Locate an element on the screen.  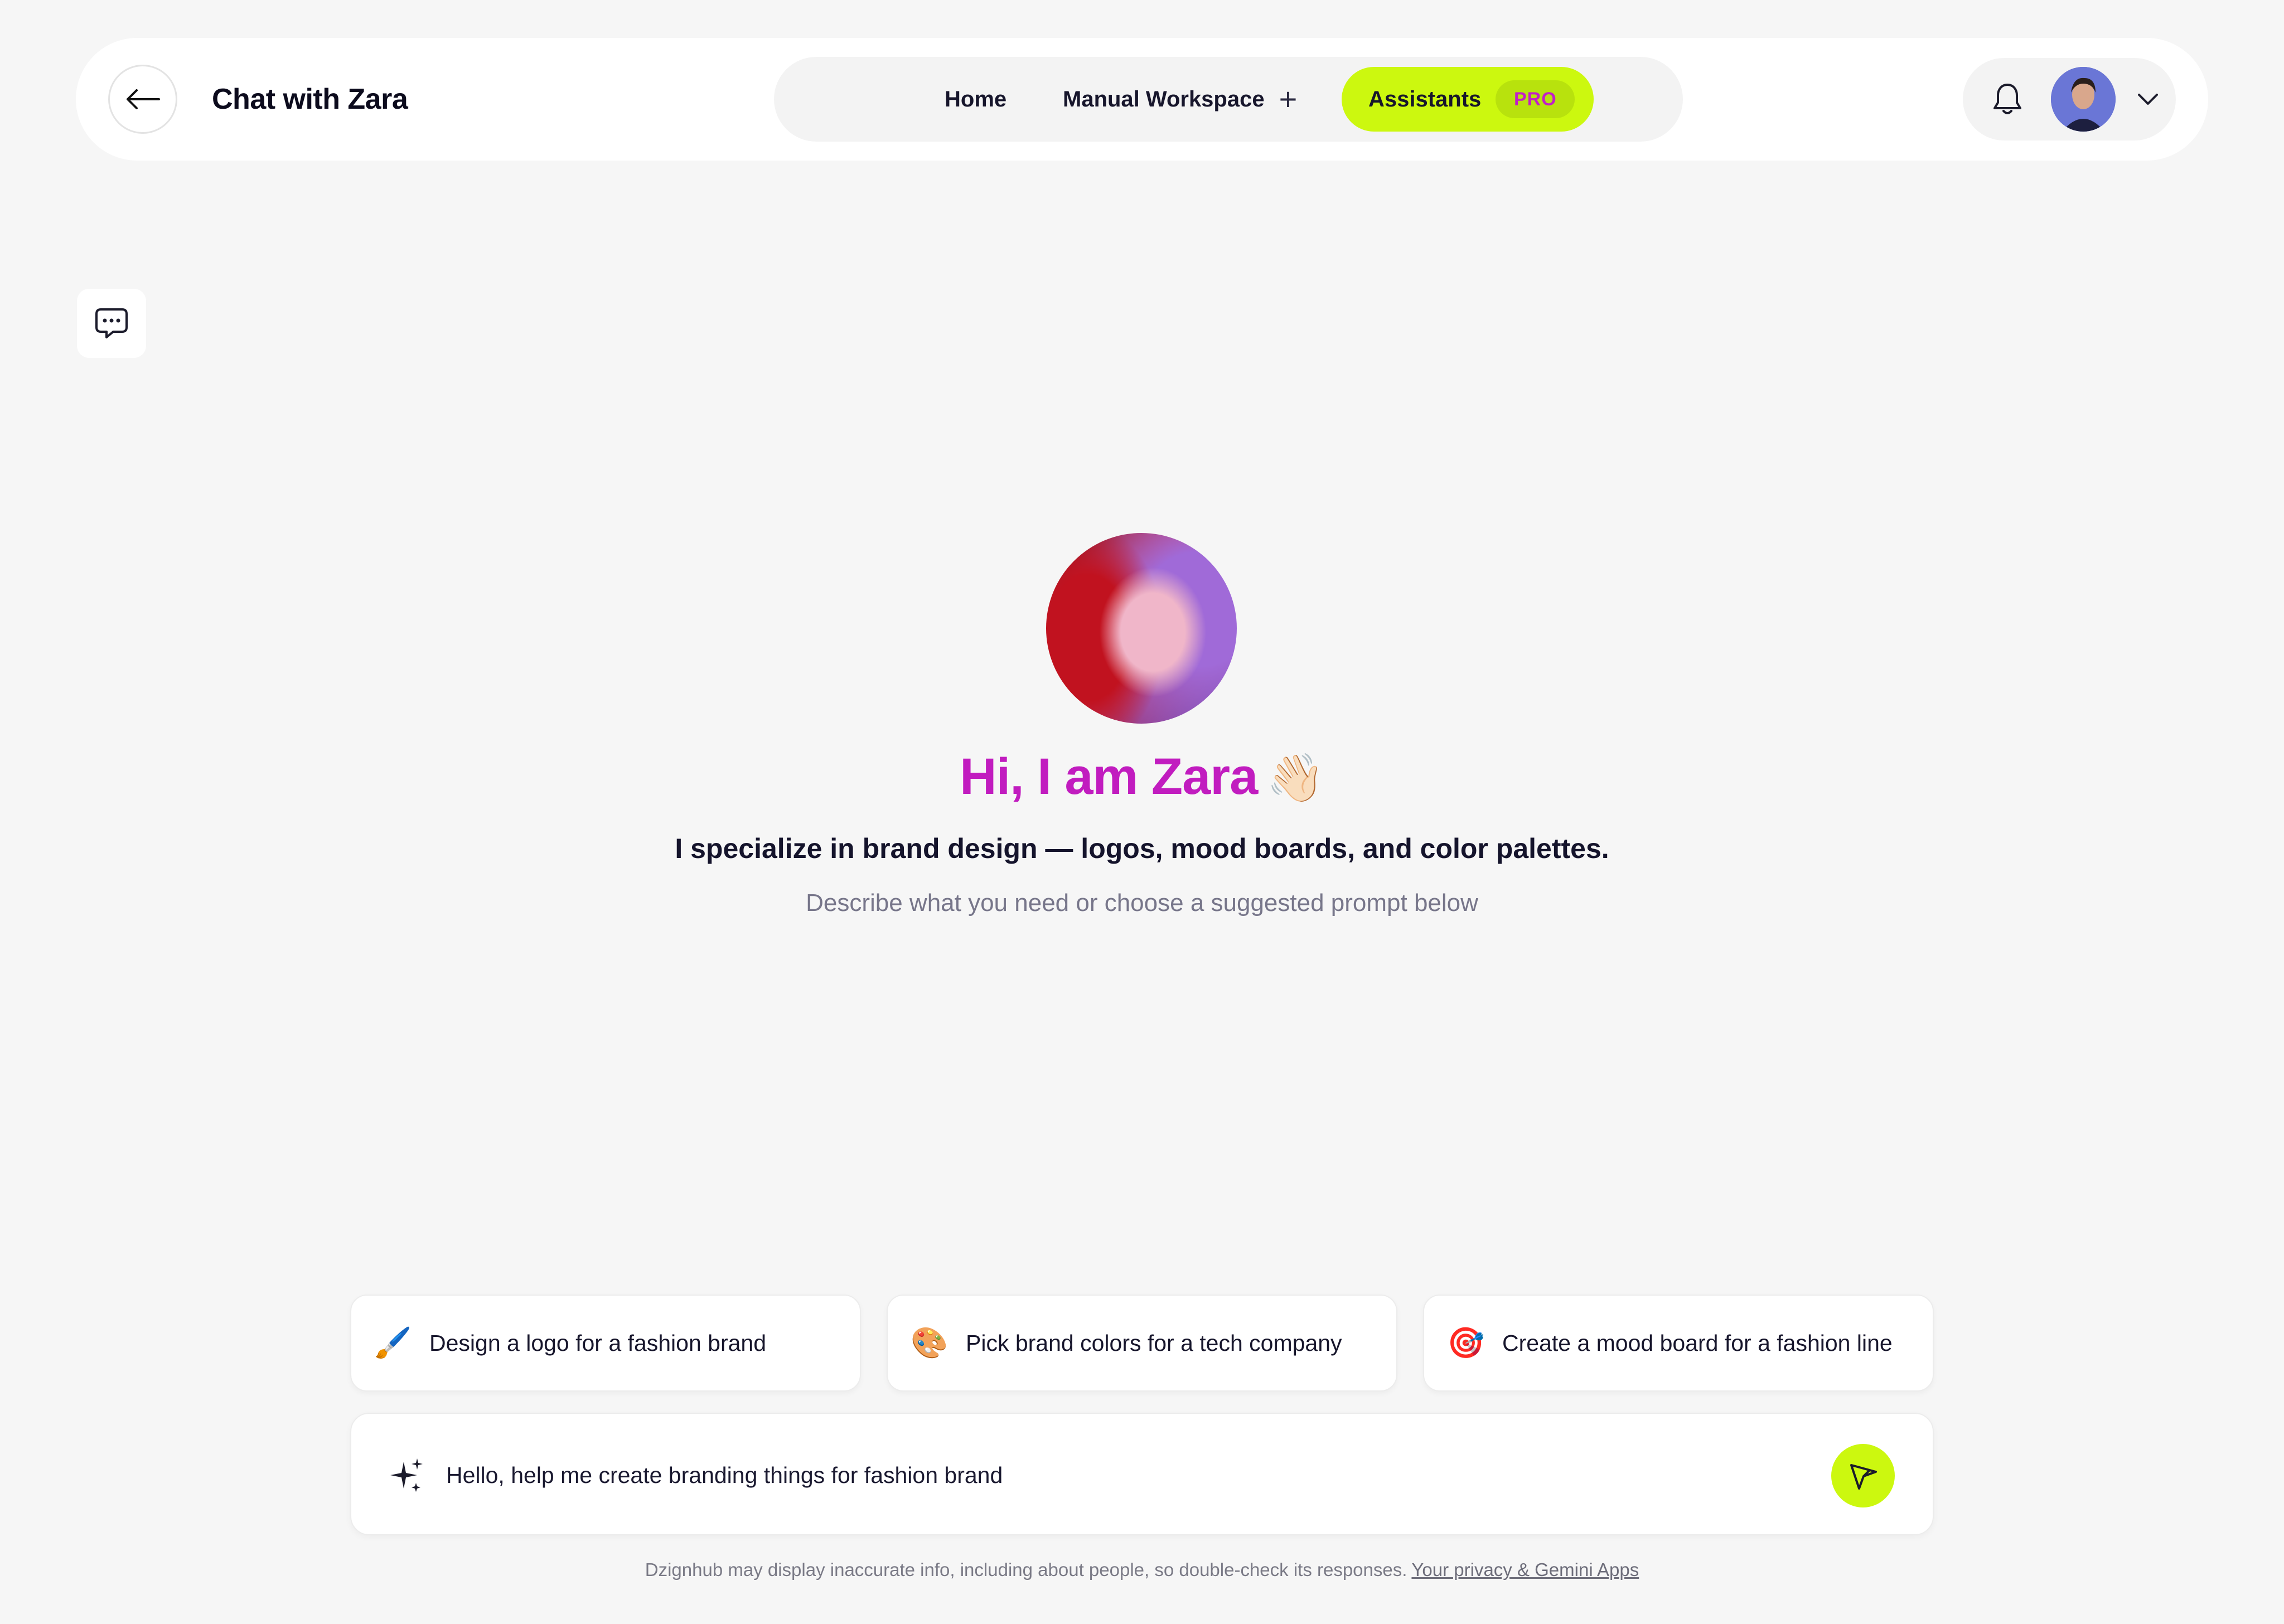
nav-home-label: Home is located at coordinates (976, 99).